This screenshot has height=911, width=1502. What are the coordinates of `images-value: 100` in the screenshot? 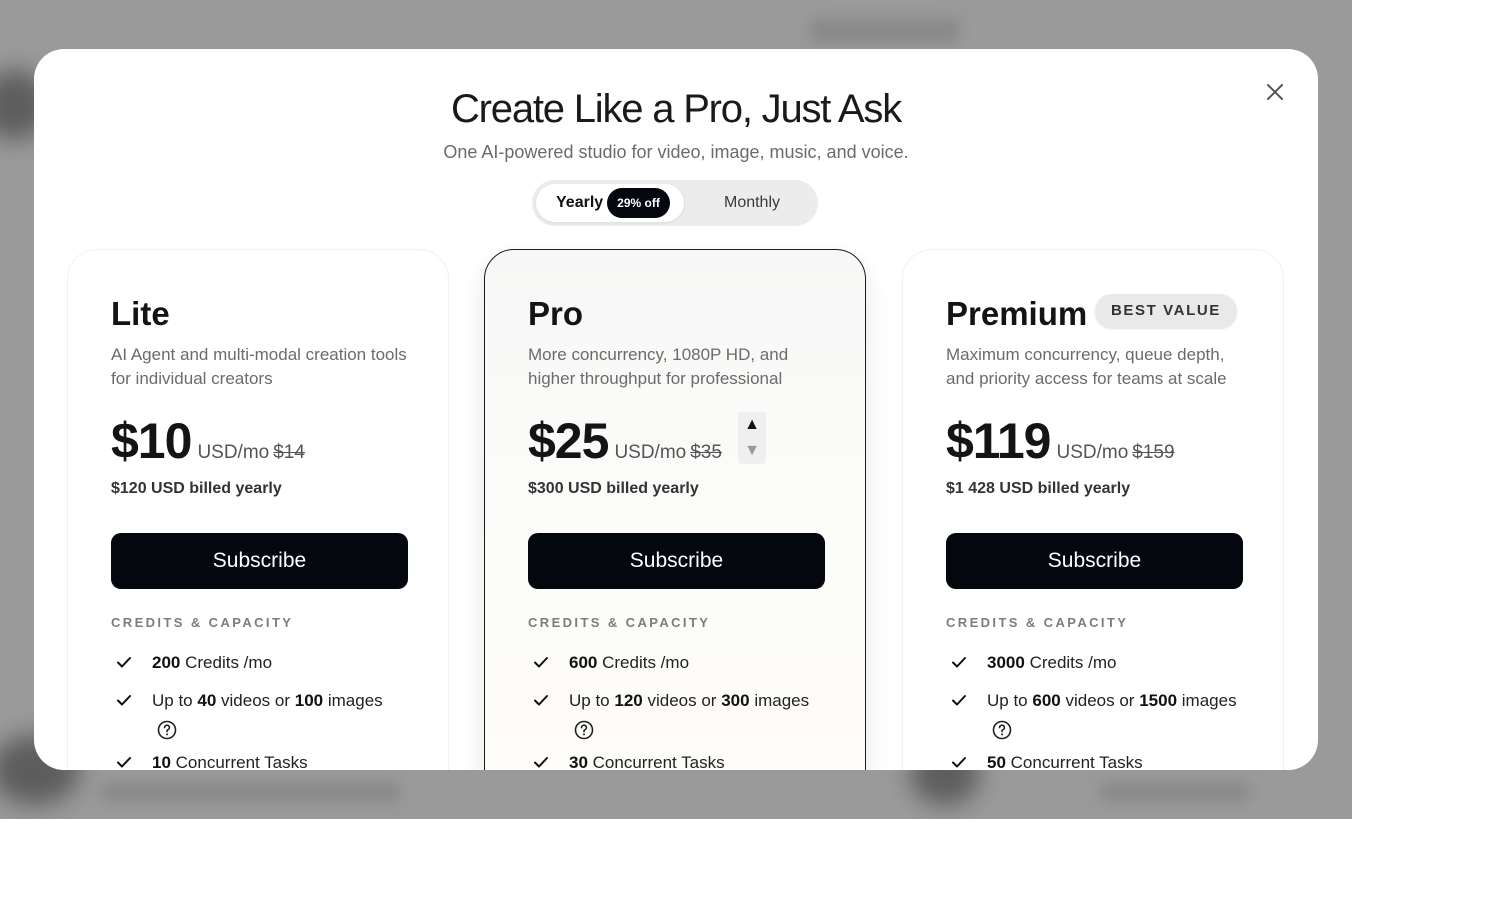 It's located at (309, 700).